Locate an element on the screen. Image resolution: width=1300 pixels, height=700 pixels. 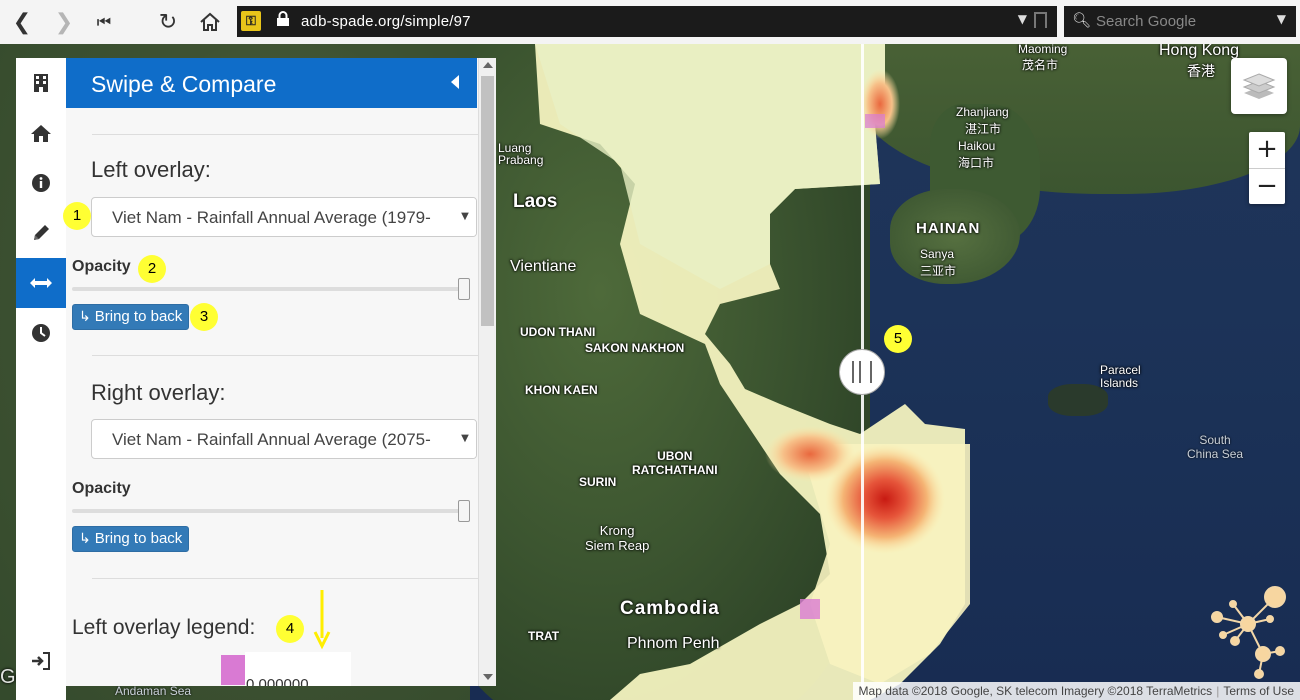
first-page-icon: ⏮ is located at coordinates (104, 22).